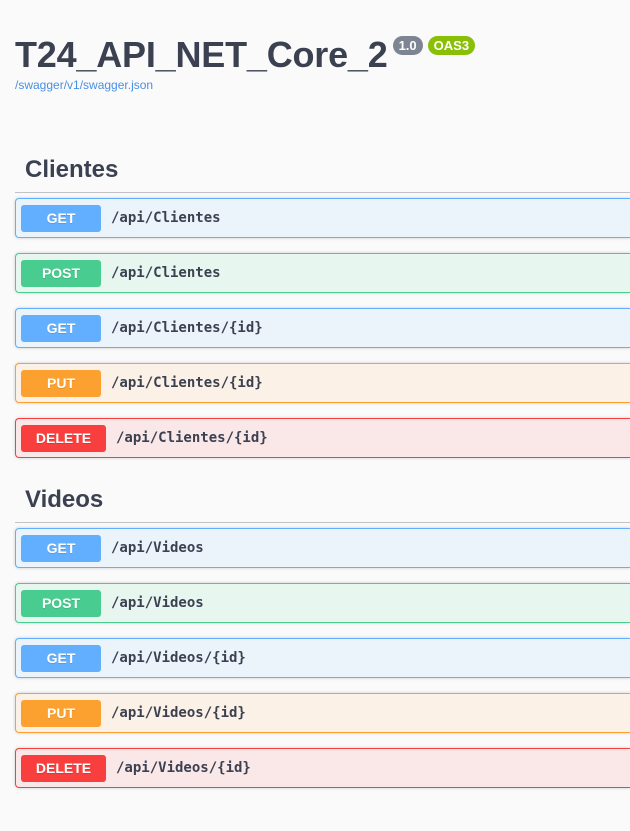 The width and height of the screenshot is (630, 831). What do you see at coordinates (407, 45) in the screenshot?
I see `version-badge: 1.0` at bounding box center [407, 45].